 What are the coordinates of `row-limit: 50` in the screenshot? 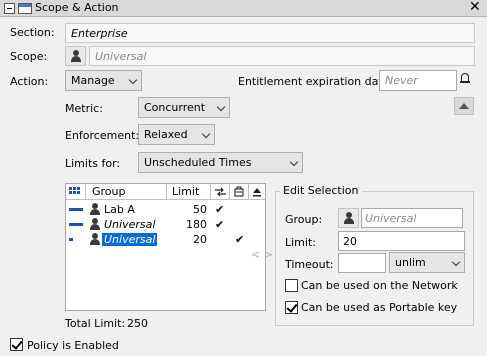 It's located at (200, 209).